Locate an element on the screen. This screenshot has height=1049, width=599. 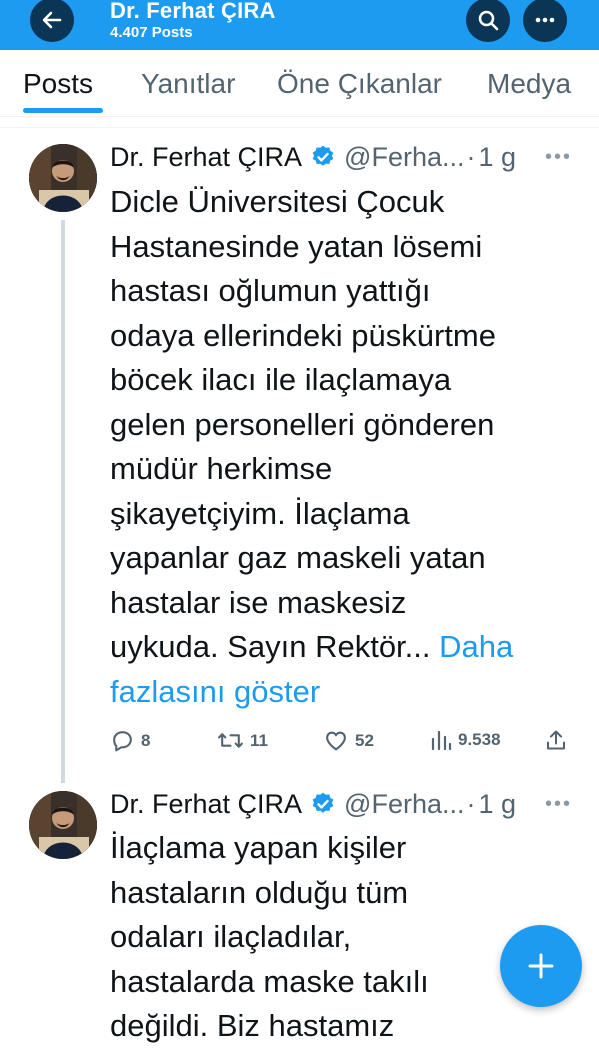
show-more-link-continued: fazlasını göster is located at coordinates (344, 692).